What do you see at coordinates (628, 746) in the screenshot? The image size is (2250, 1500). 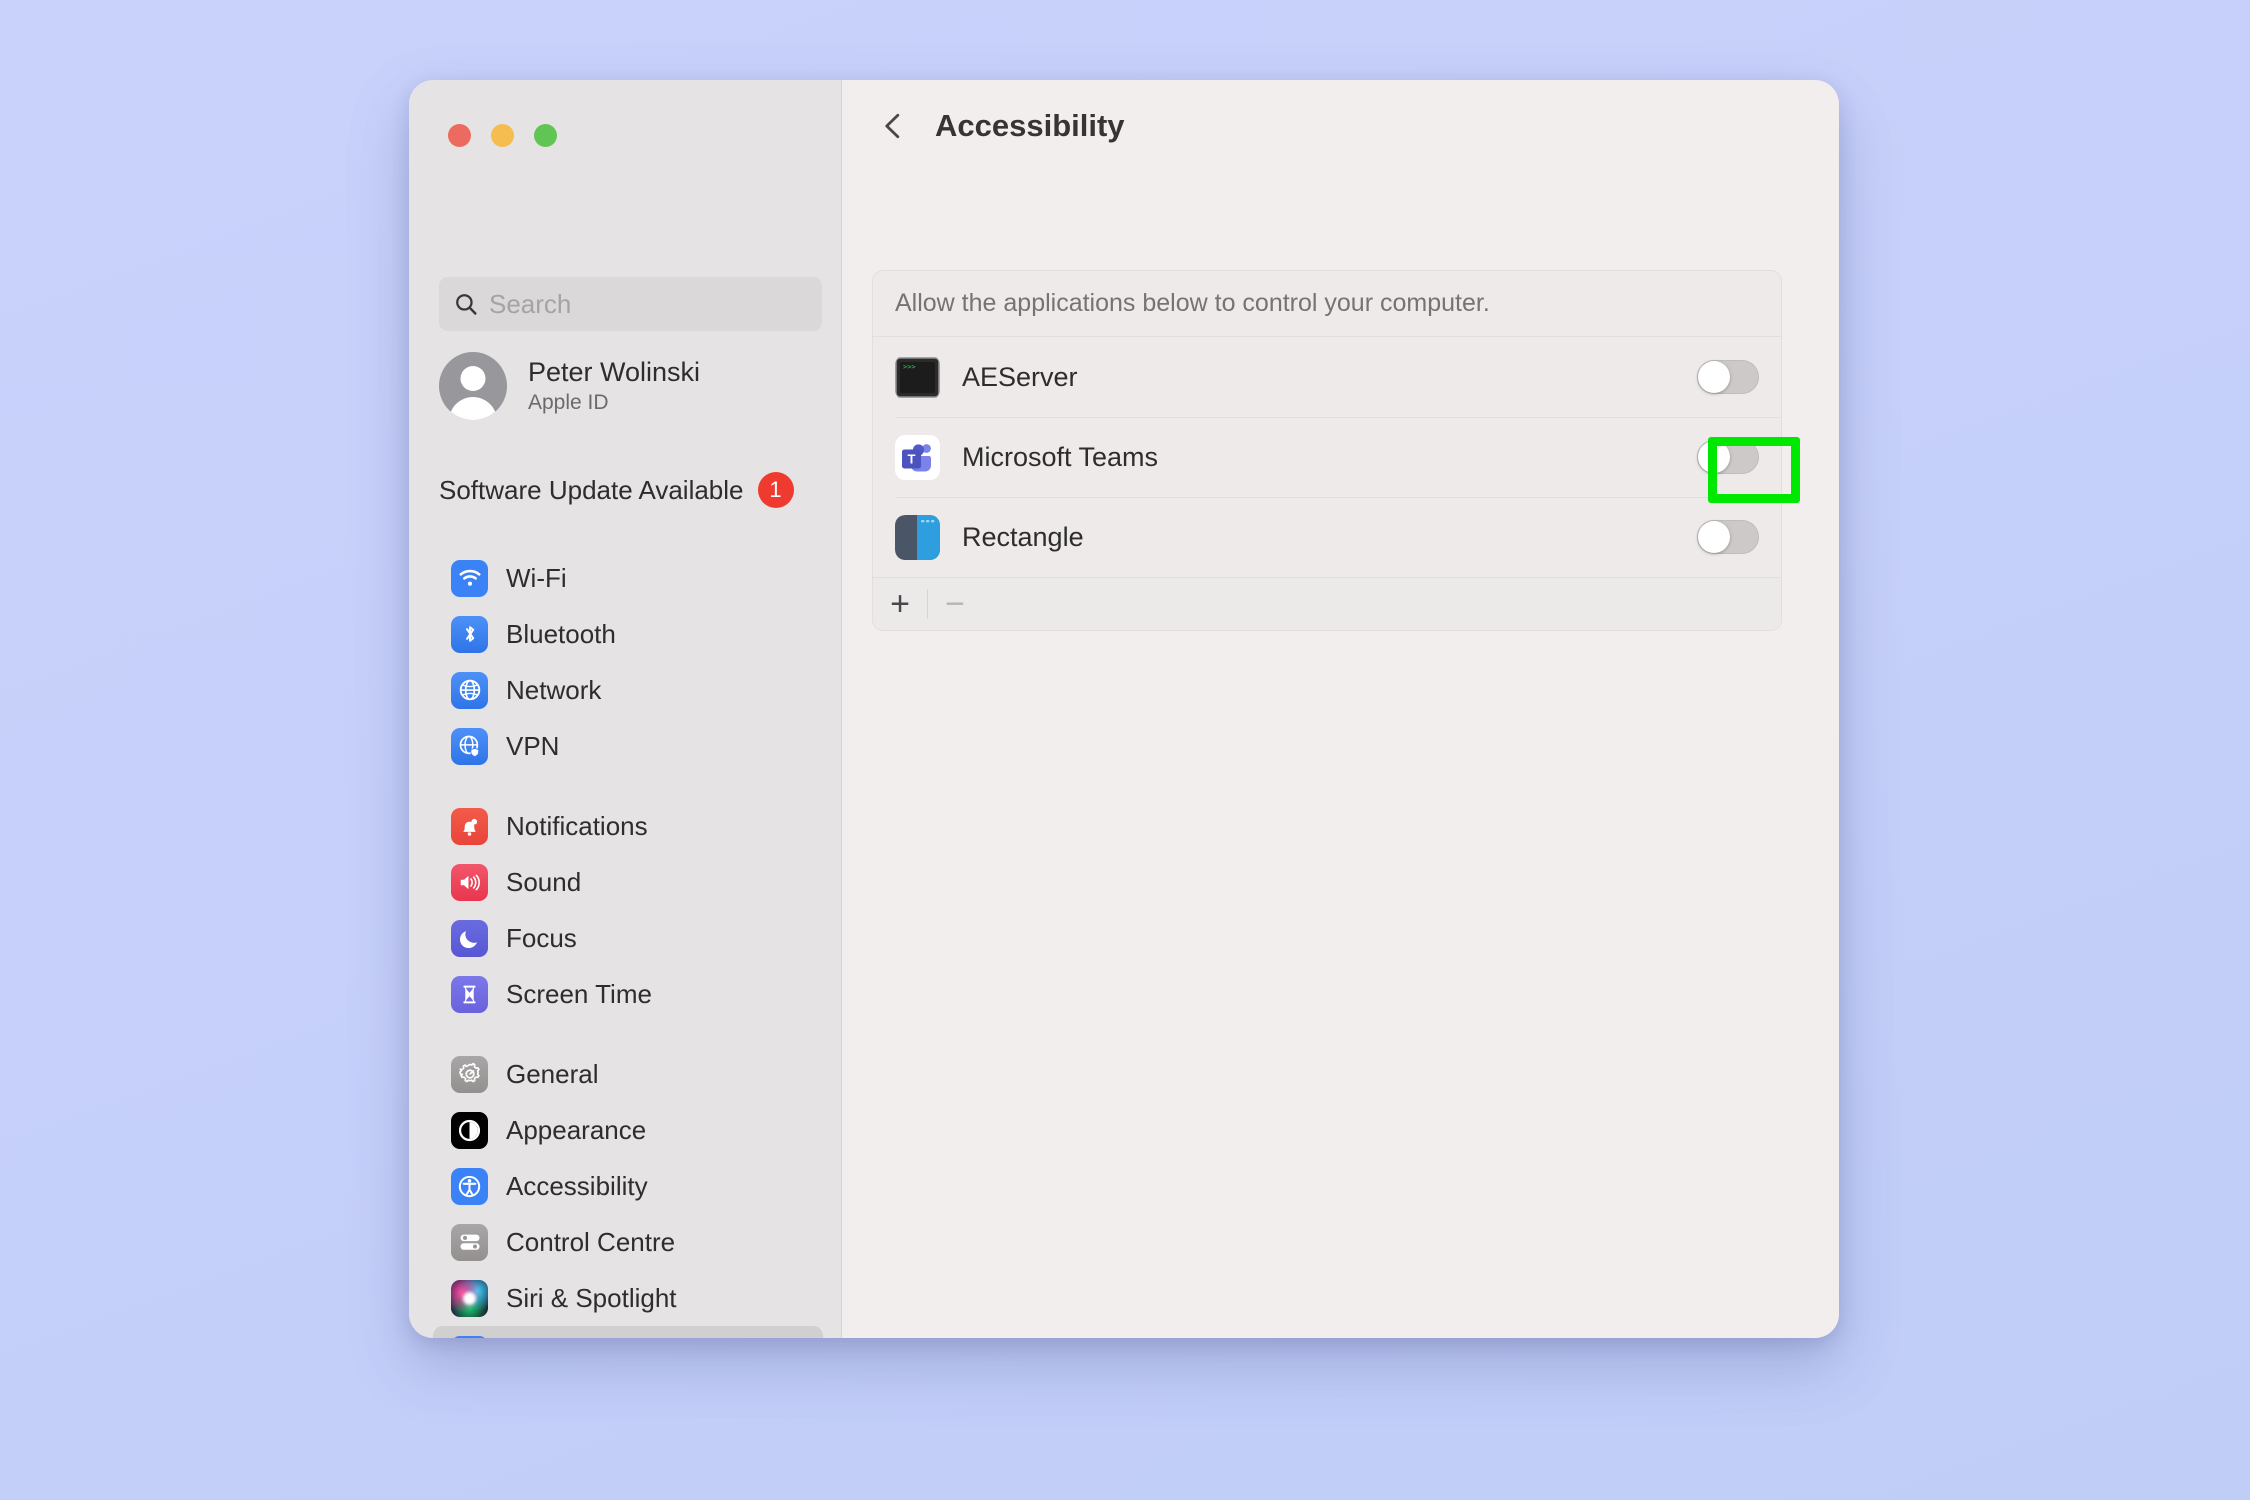 I see `sidebar-item-vpn: VPN` at bounding box center [628, 746].